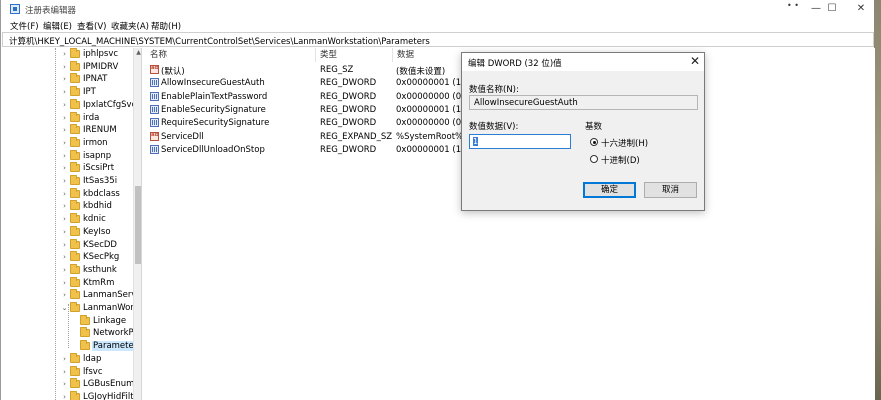  What do you see at coordinates (609, 190) in the screenshot?
I see `ok-button: 确定` at bounding box center [609, 190].